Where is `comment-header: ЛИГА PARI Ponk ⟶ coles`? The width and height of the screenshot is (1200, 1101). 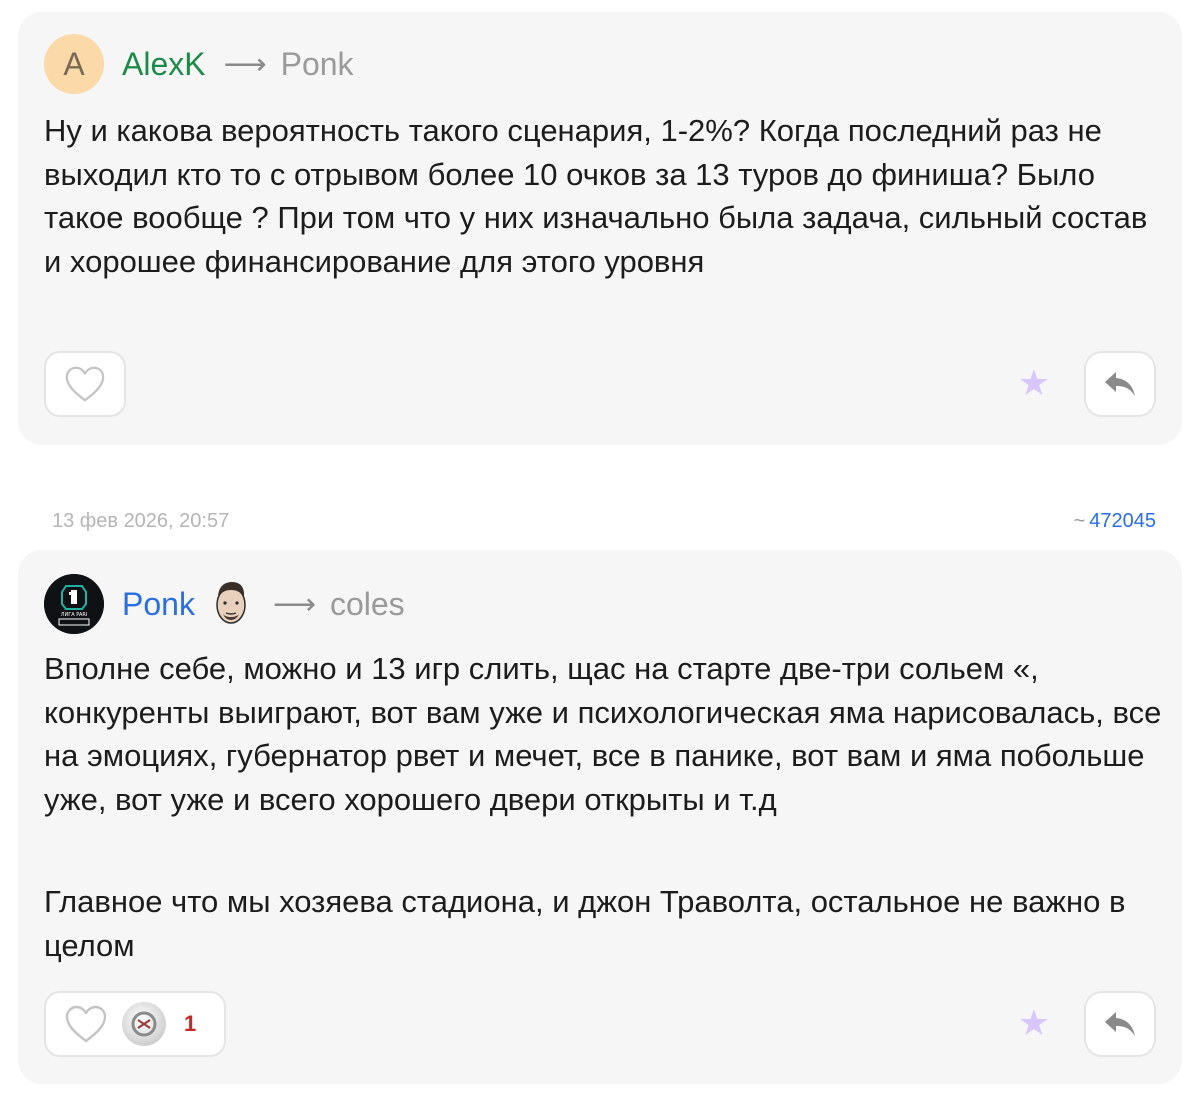
comment-header: ЛИГА PARI Ponk ⟶ coles is located at coordinates (224, 604).